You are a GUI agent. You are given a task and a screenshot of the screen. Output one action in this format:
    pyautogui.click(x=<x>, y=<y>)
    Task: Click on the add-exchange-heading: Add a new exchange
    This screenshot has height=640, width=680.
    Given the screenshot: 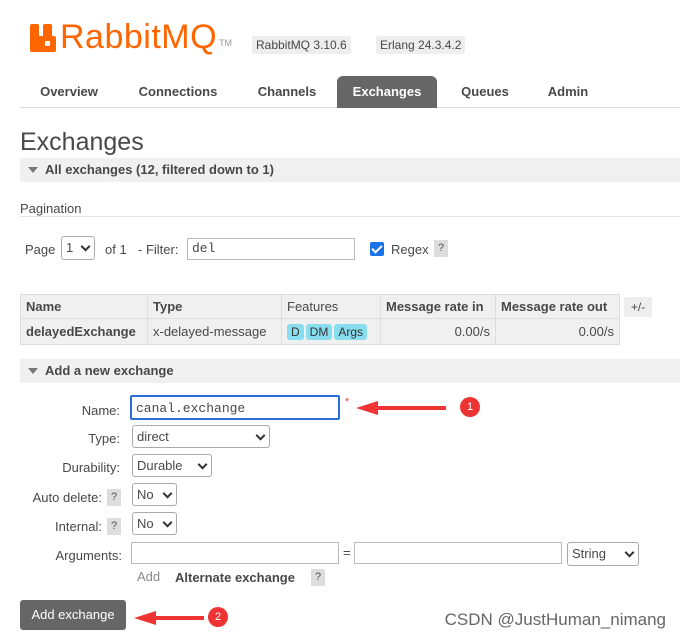 What is the action you would take?
    pyautogui.click(x=109, y=370)
    